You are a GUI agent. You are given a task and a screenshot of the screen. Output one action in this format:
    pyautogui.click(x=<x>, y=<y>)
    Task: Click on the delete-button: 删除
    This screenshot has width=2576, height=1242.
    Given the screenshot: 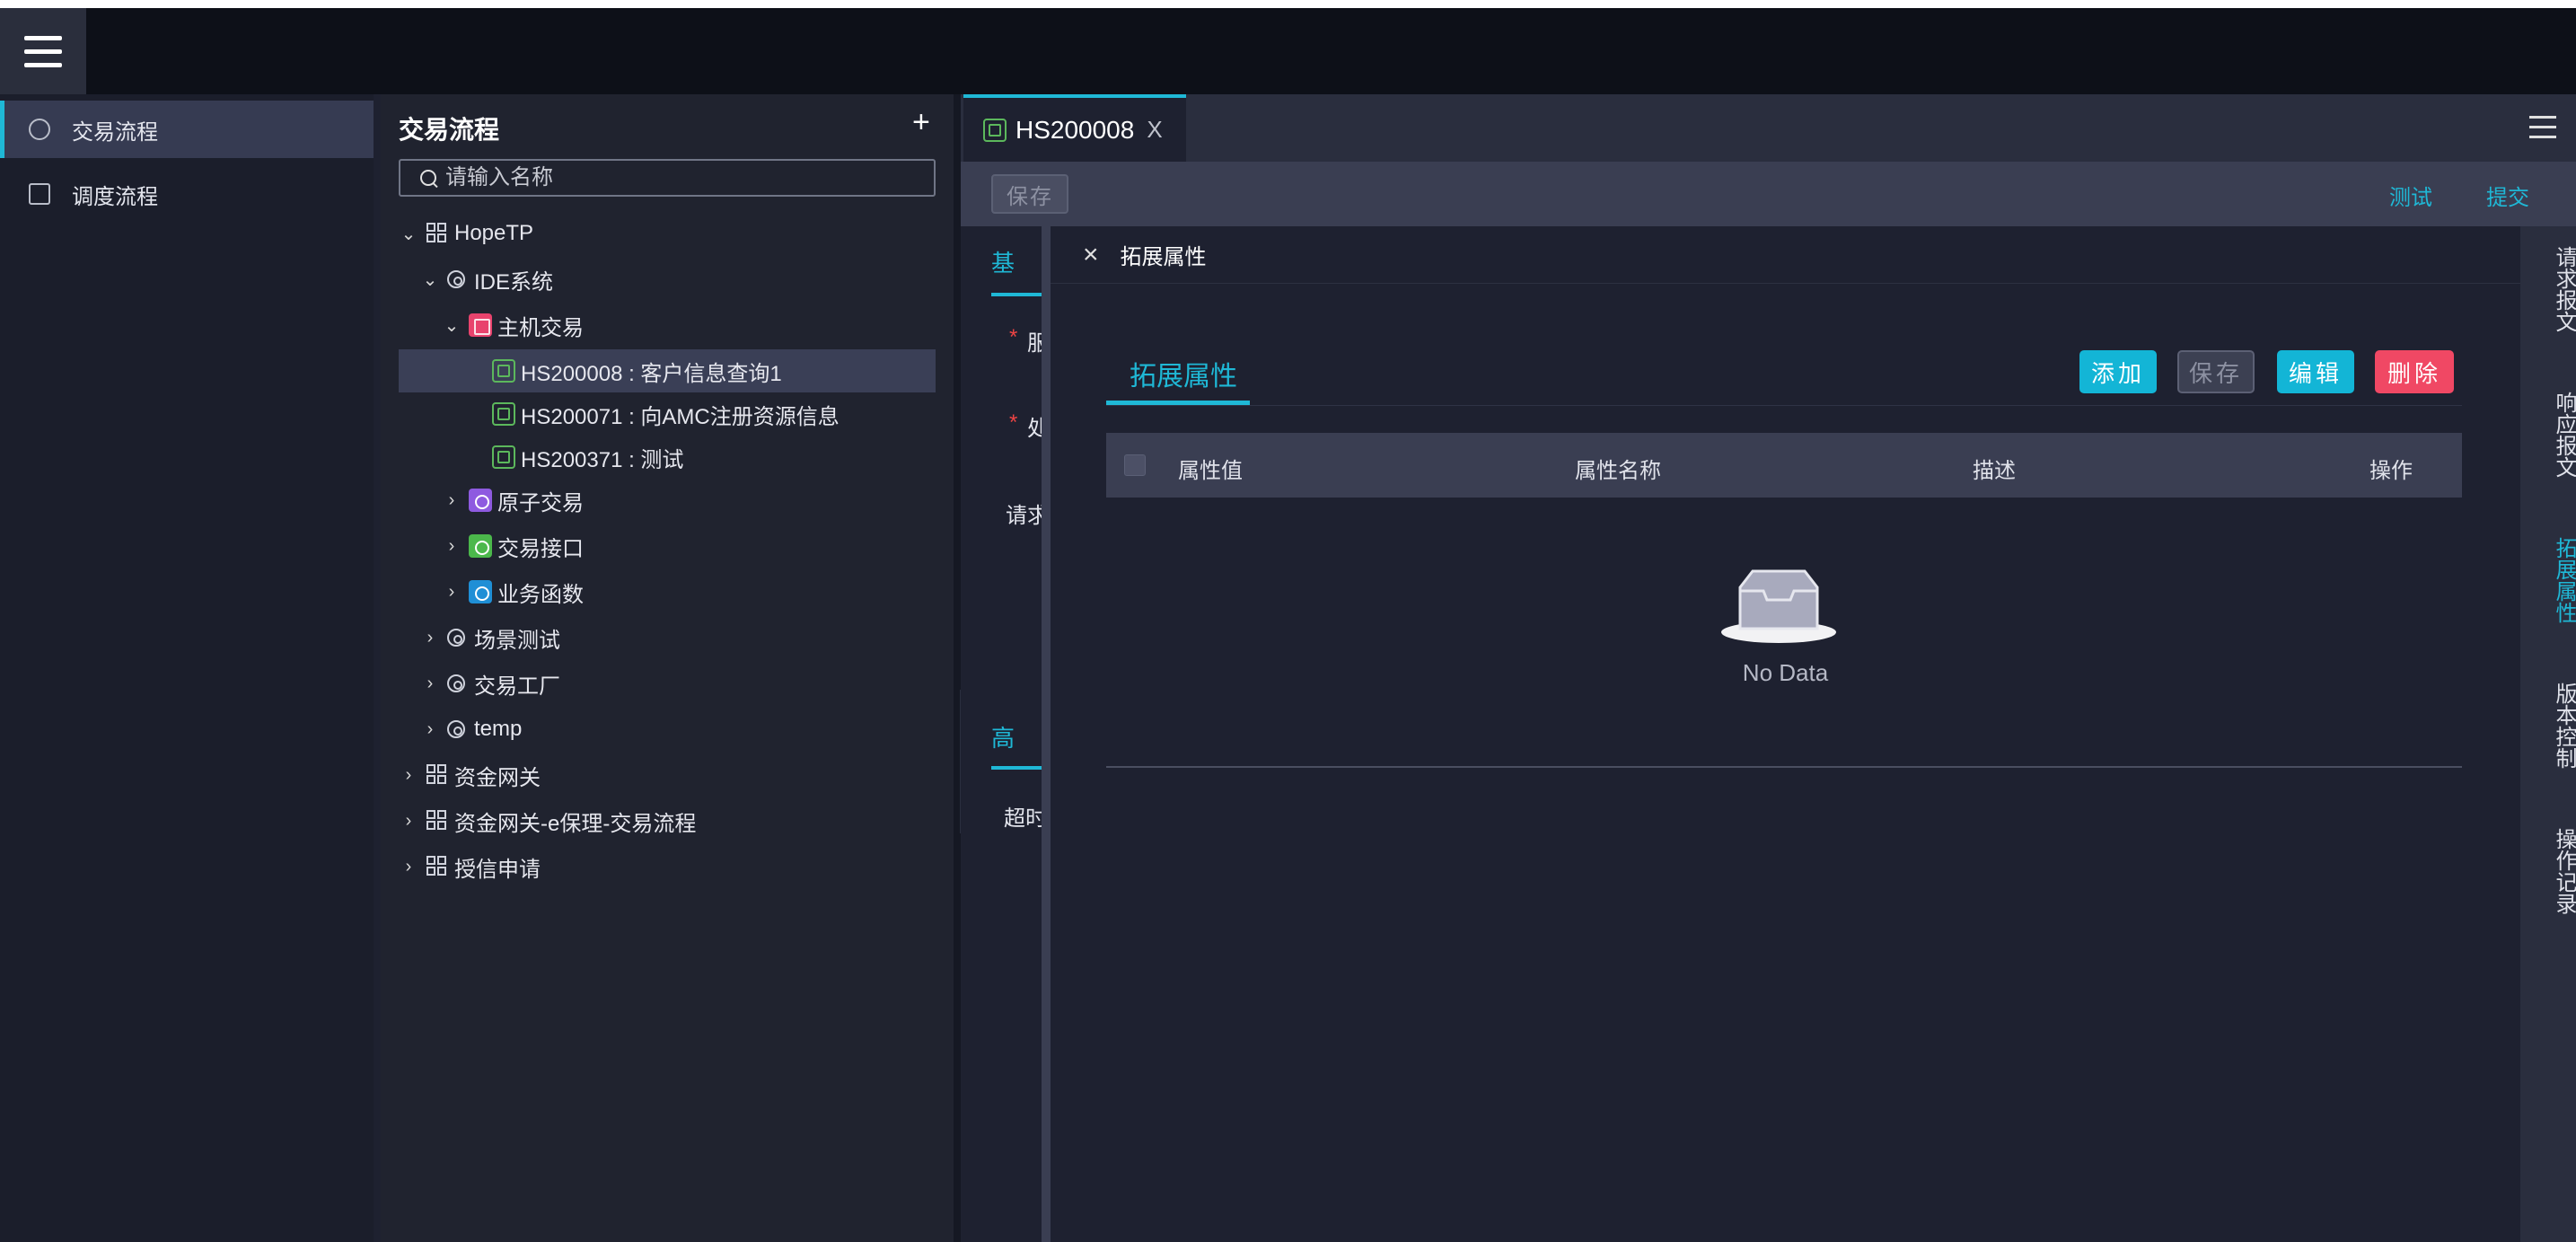 What is the action you would take?
    pyautogui.click(x=2414, y=371)
    